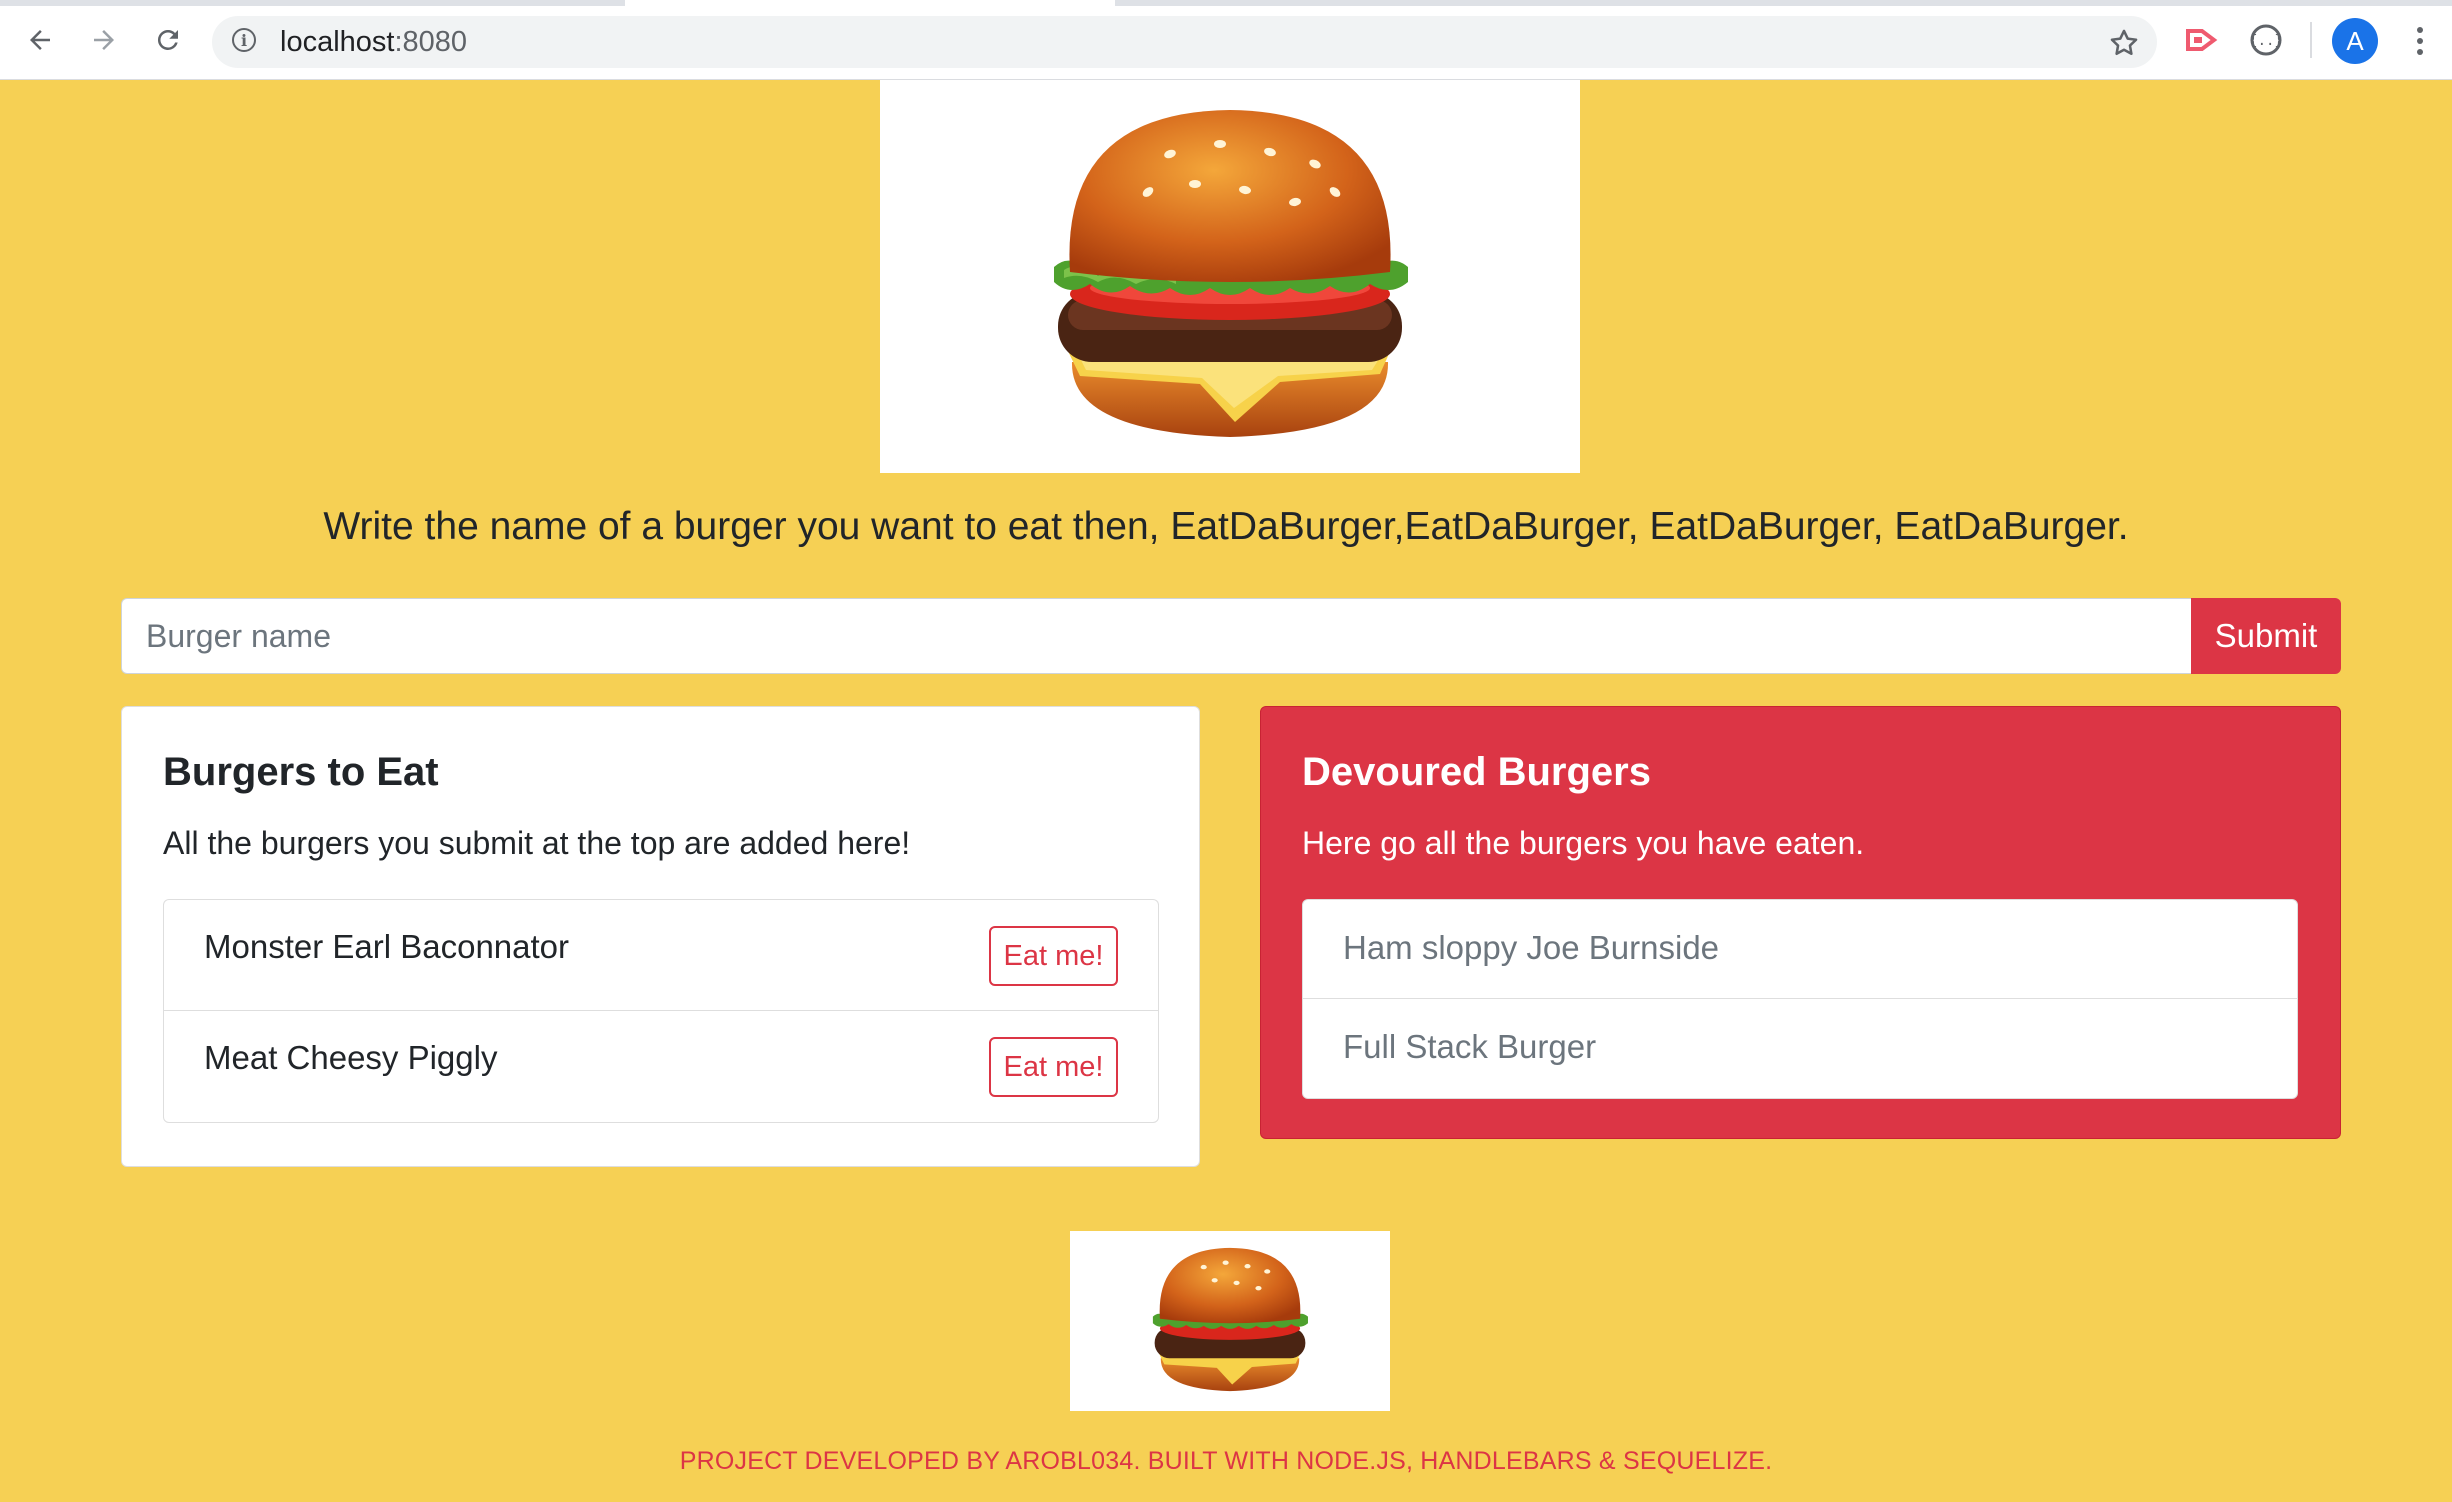  Describe the element at coordinates (168, 40) in the screenshot. I see `reload-icon` at that location.